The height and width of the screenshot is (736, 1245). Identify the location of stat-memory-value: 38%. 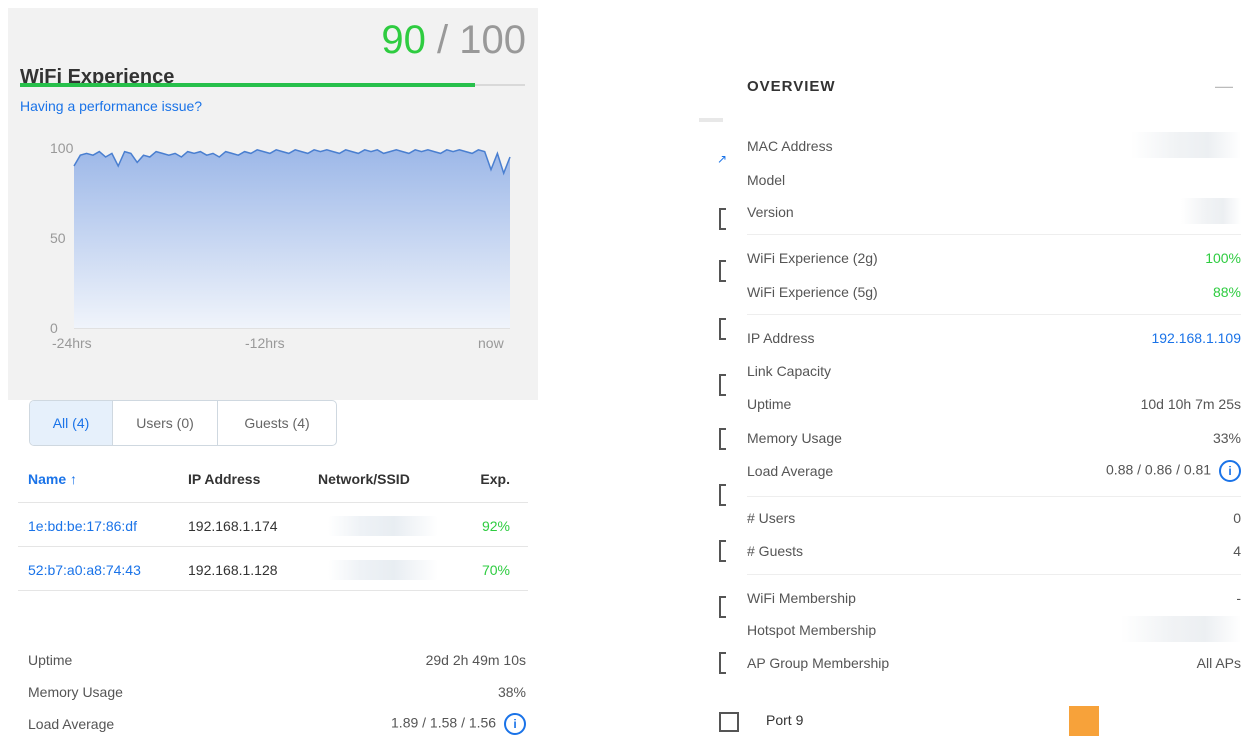
(511, 692).